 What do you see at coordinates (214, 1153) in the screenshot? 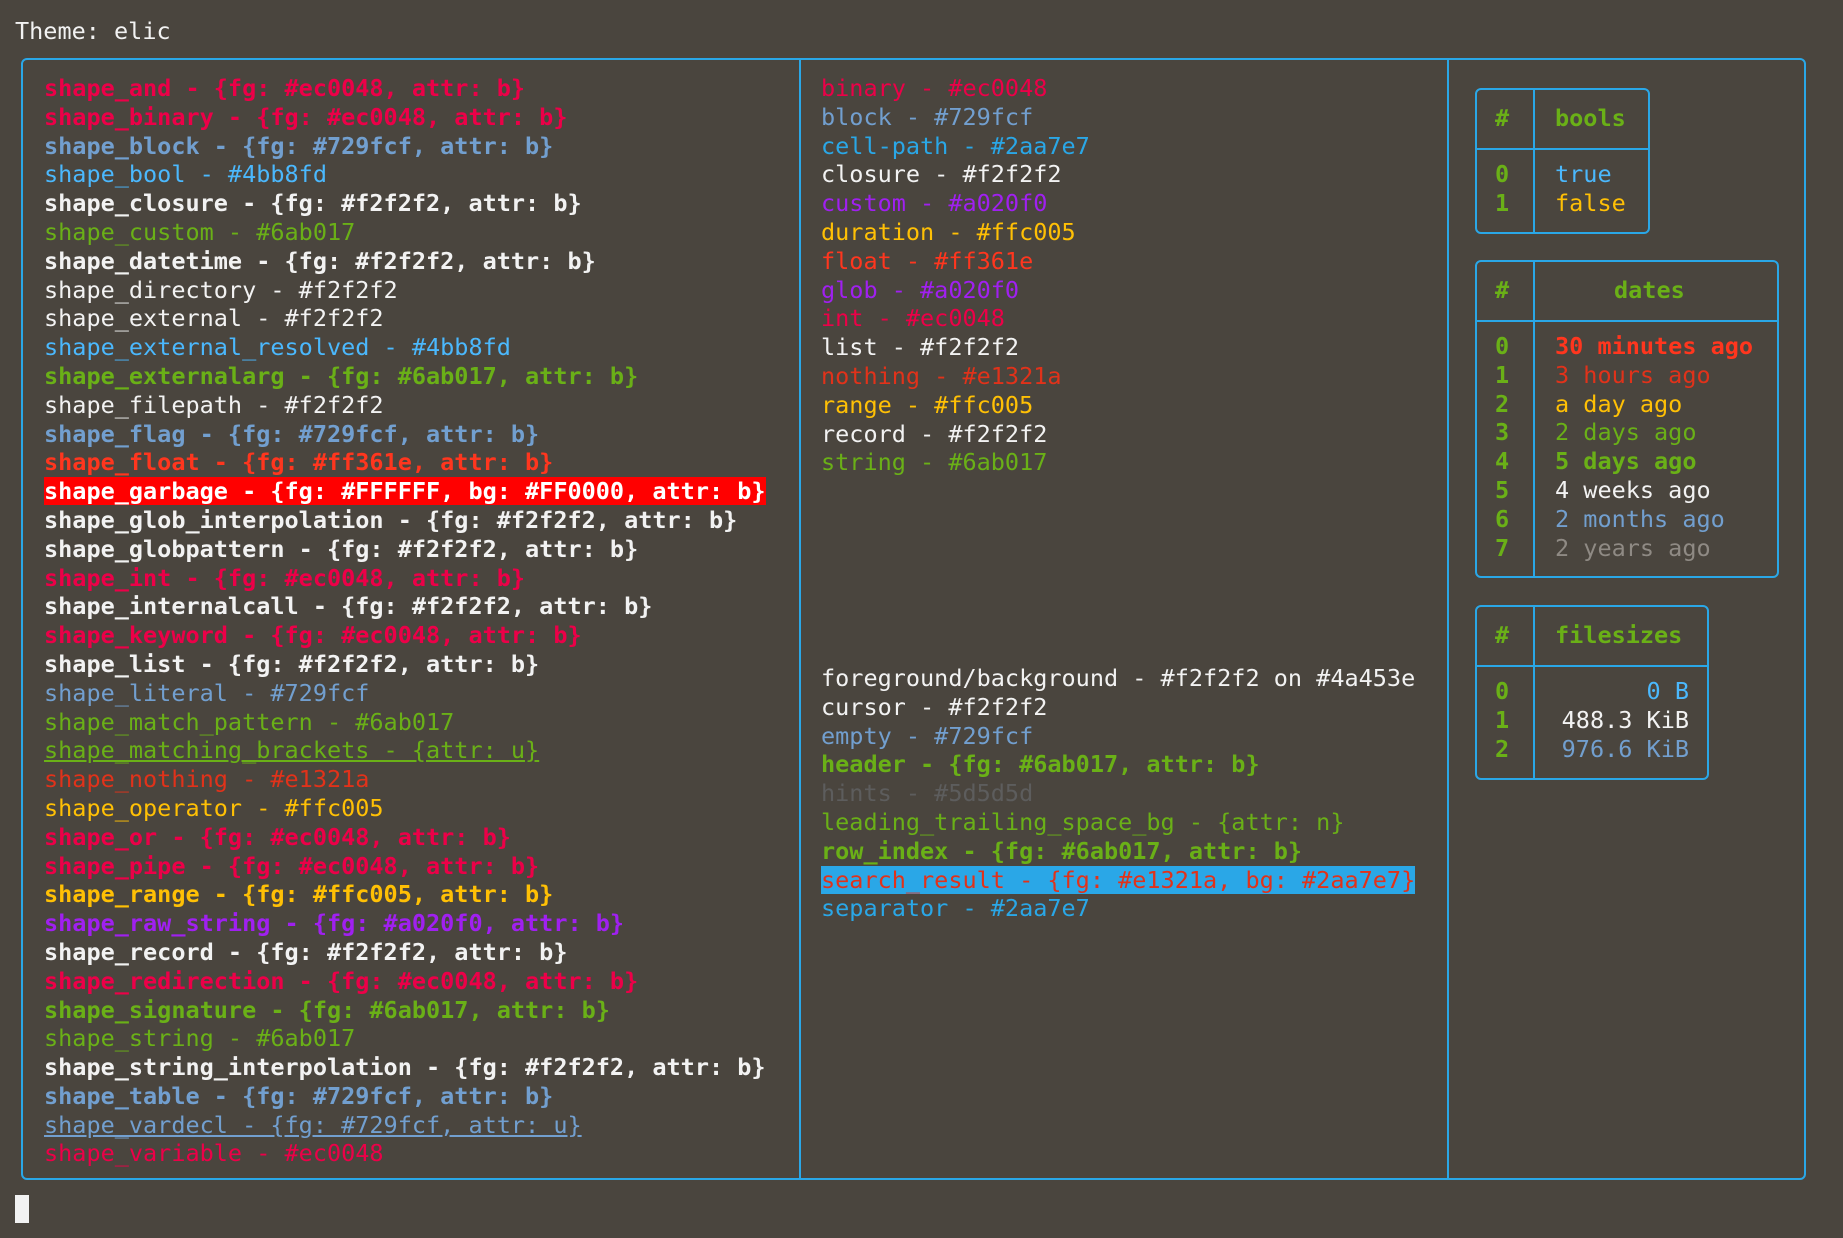
I see `shape-style-line: shape_variable - #ec0048` at bounding box center [214, 1153].